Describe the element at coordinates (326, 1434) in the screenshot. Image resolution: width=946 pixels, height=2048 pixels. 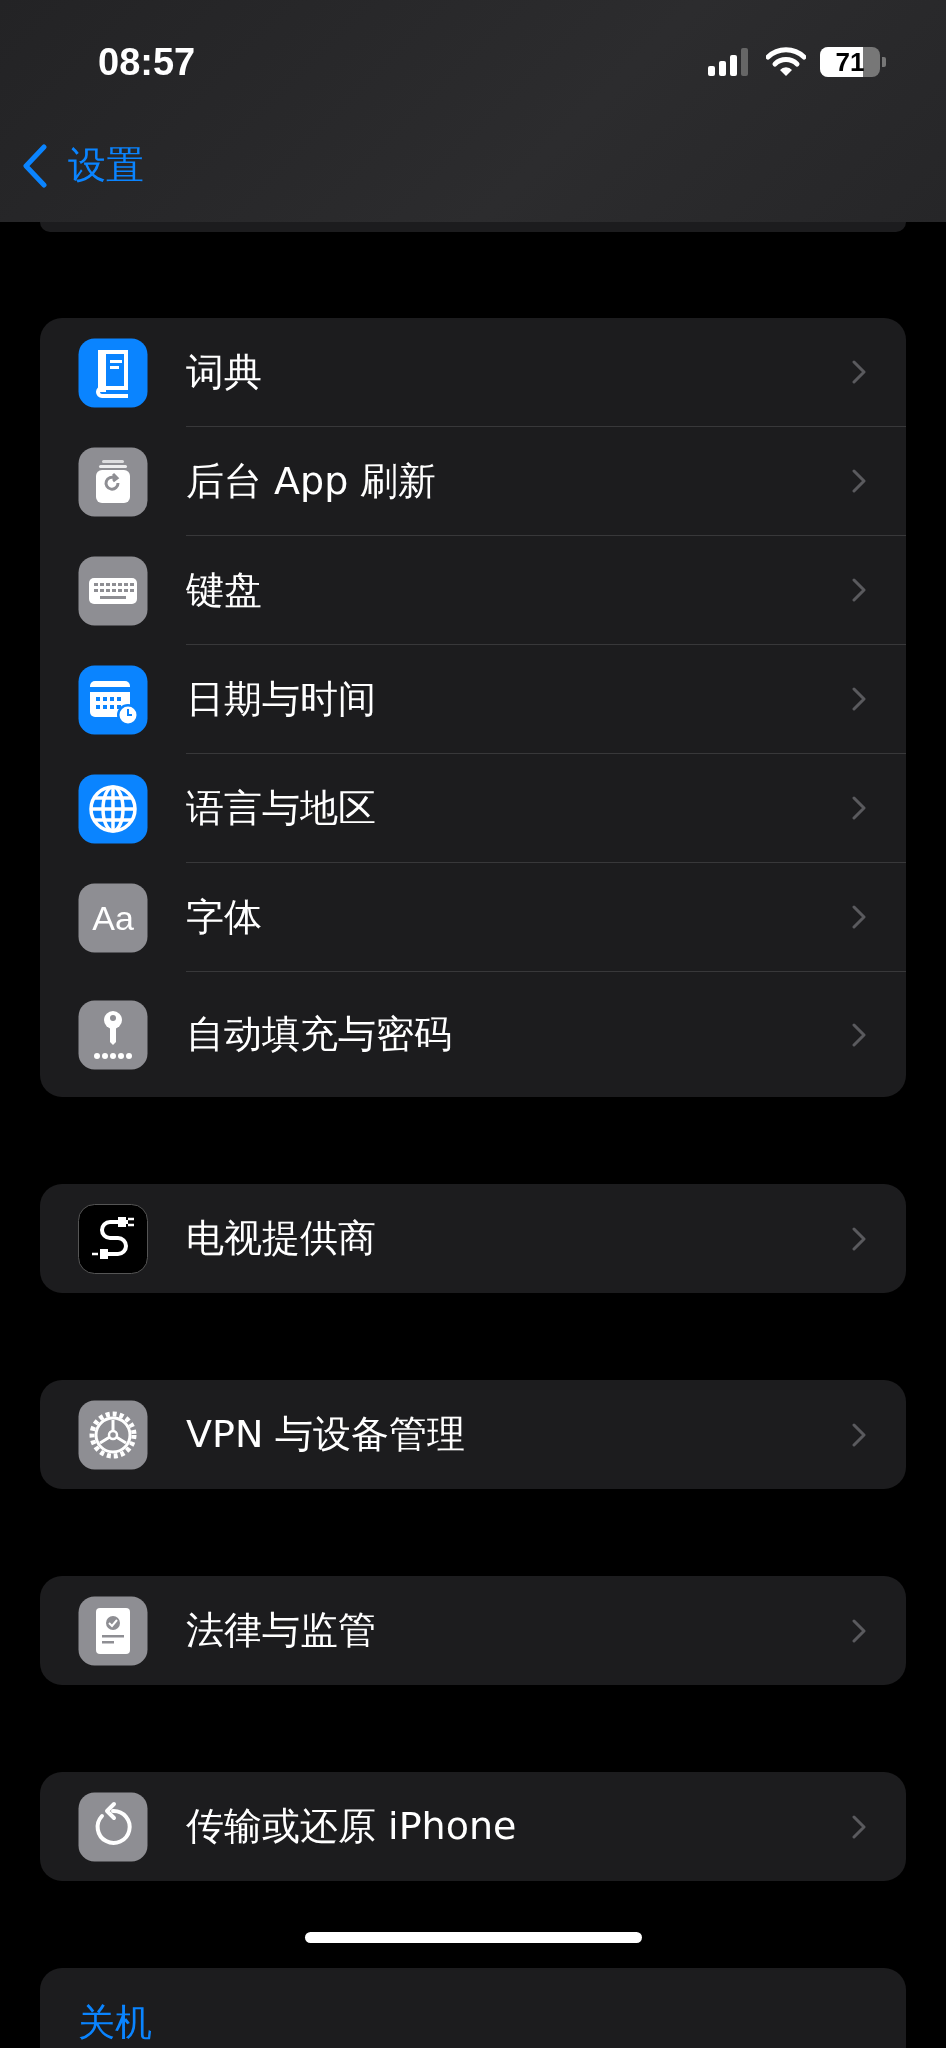
I see `row-label: VPN 与设备管理` at that location.